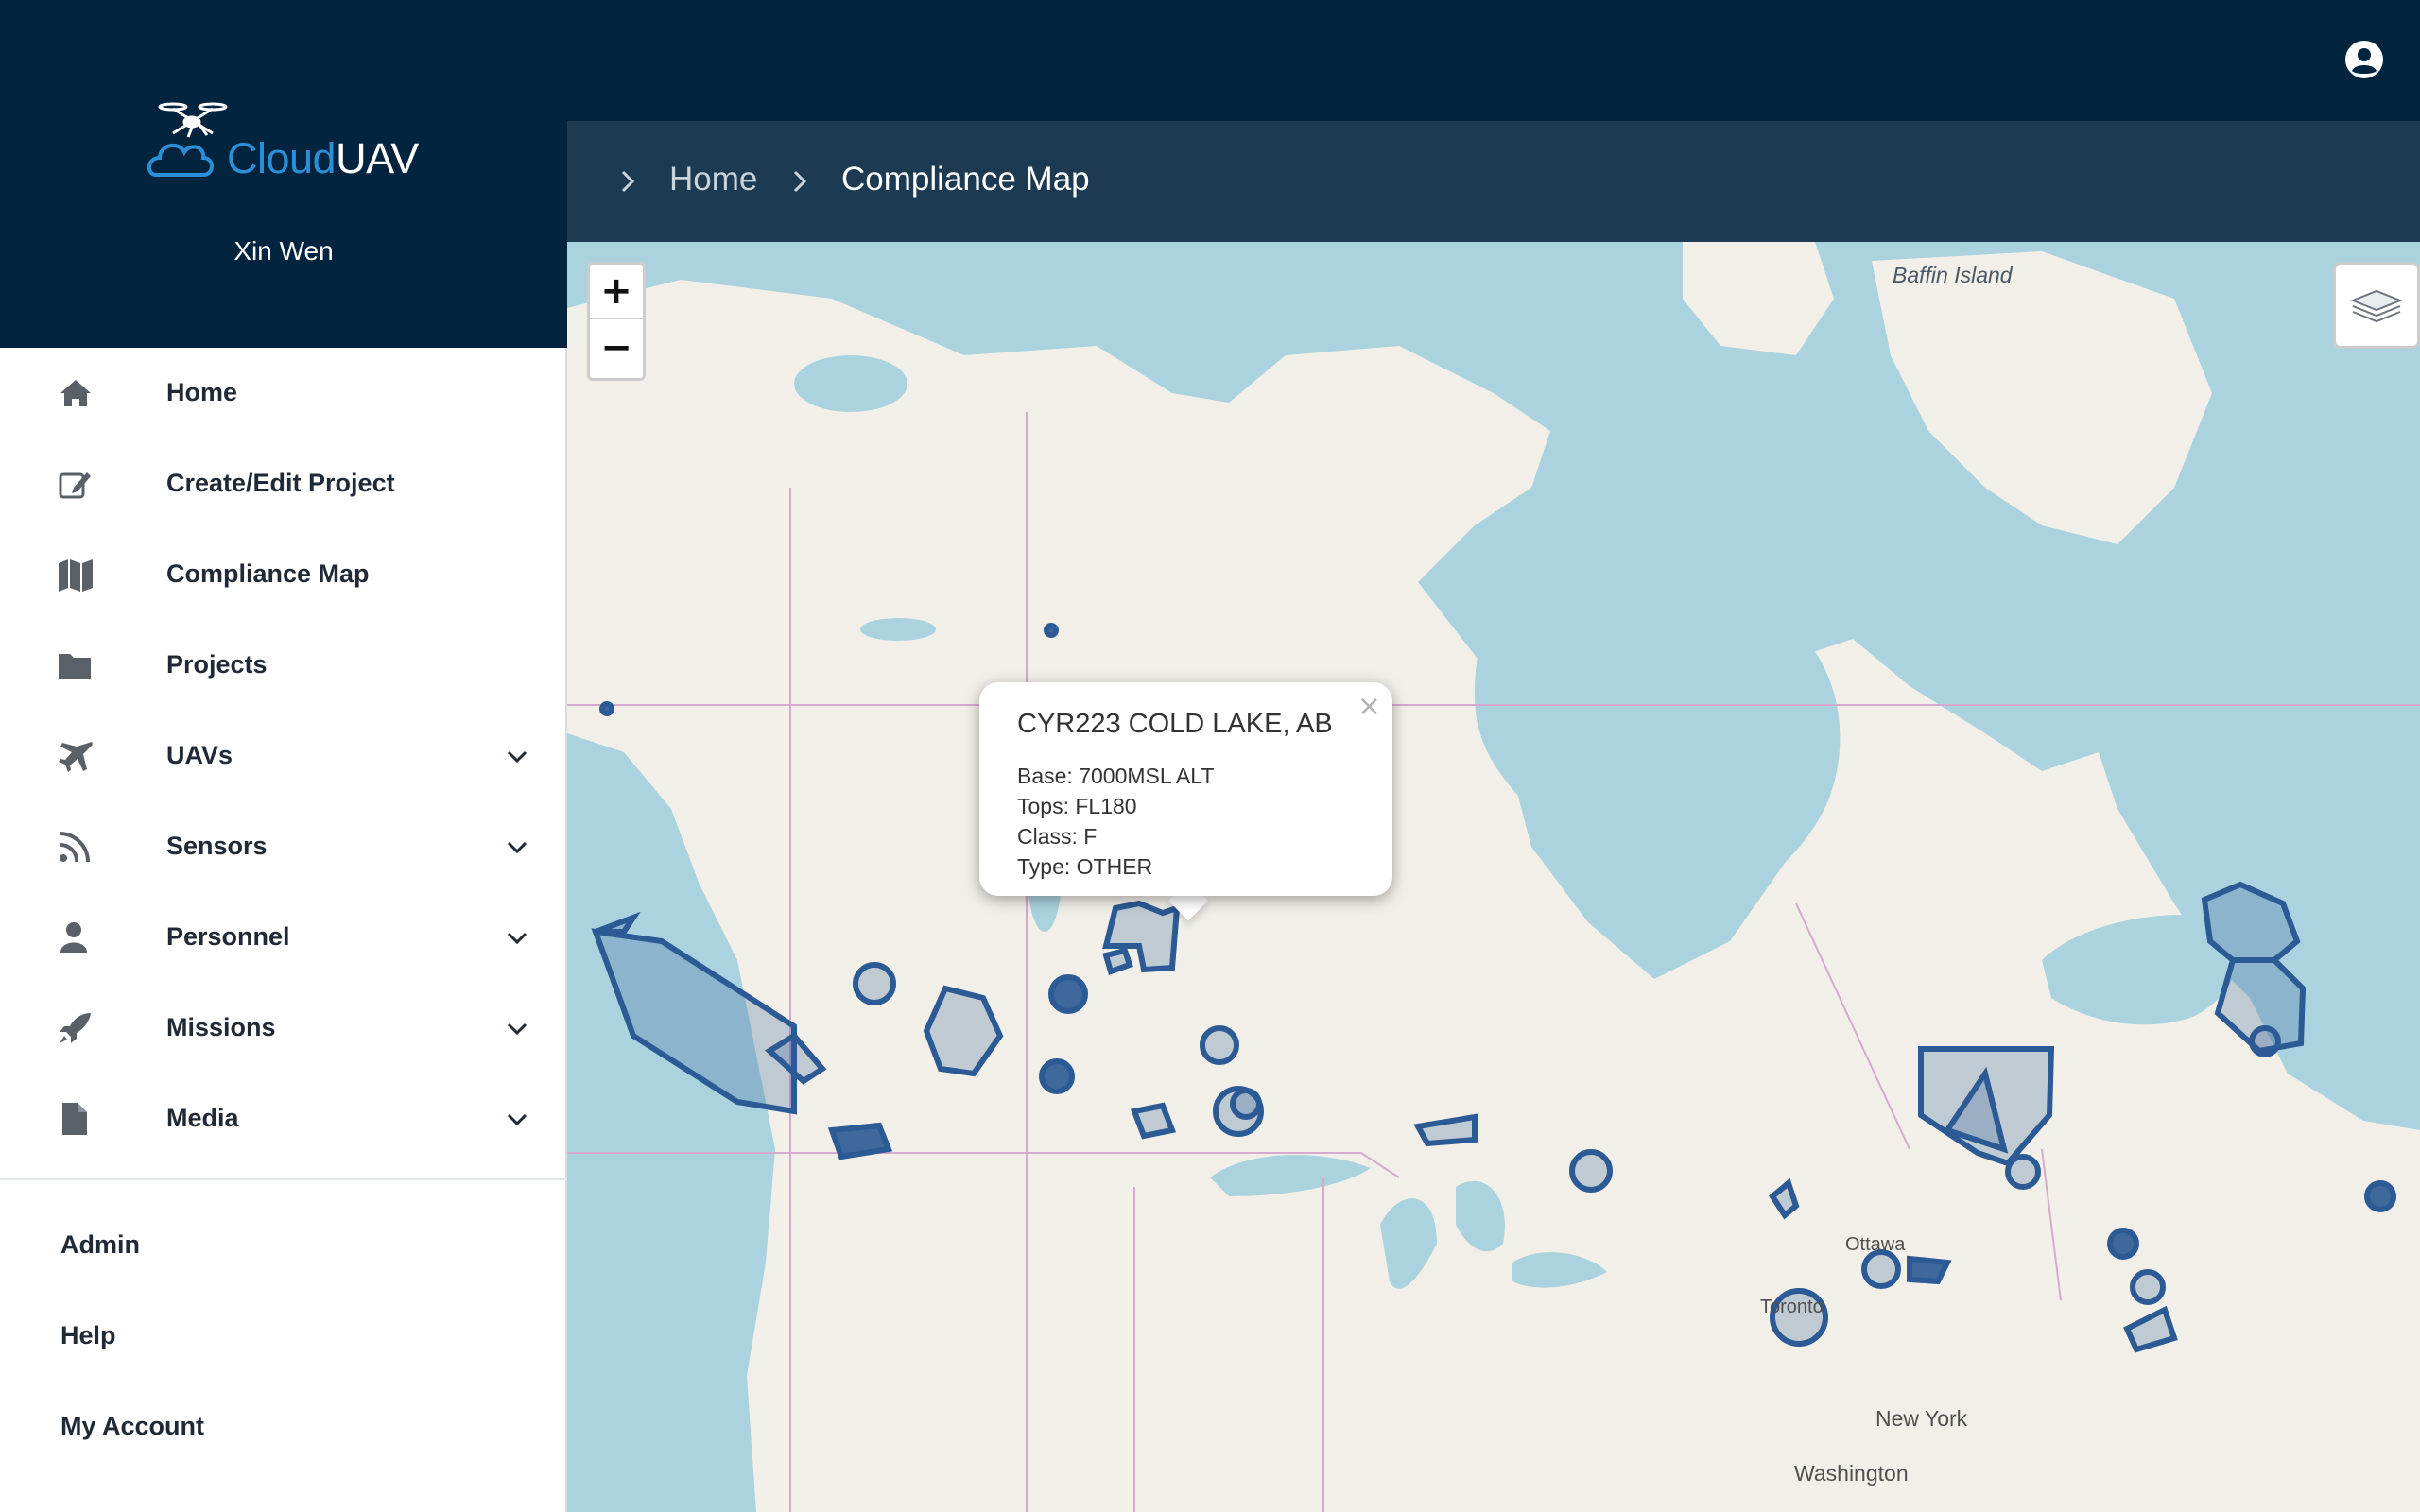  What do you see at coordinates (283, 1336) in the screenshot?
I see `sidebar-item-help: Help` at bounding box center [283, 1336].